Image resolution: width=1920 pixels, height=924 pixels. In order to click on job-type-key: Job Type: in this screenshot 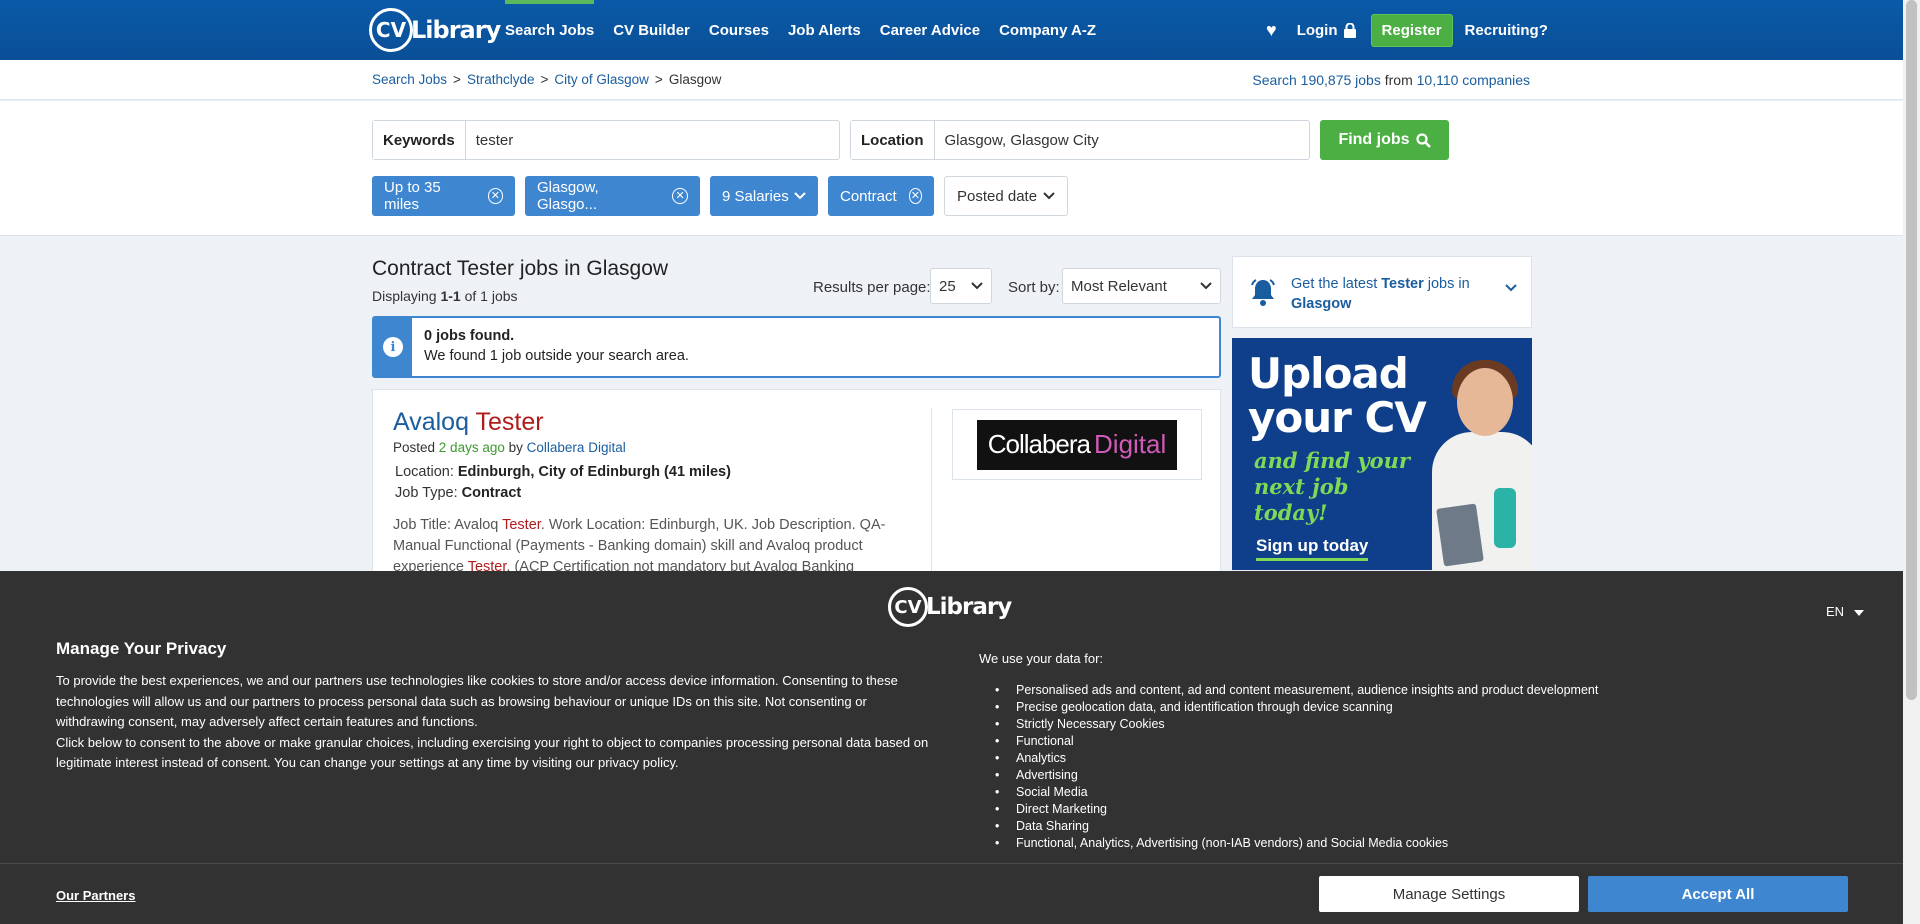, I will do `click(426, 493)`.